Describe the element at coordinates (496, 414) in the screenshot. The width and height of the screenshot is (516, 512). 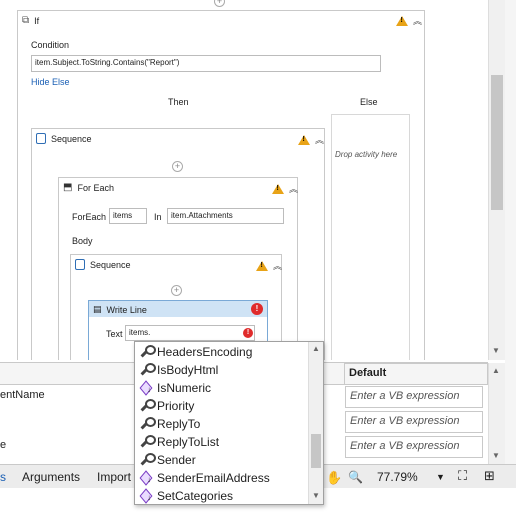
I see `grid-vertical-scrollbar: ▲ ▼` at that location.